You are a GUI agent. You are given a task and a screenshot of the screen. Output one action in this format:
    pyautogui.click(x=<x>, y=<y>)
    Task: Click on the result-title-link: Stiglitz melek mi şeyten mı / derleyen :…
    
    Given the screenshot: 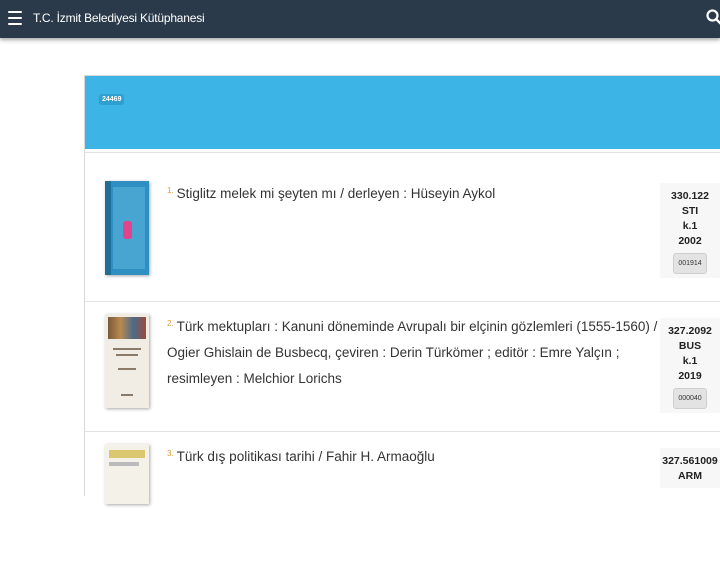 What is the action you would take?
    pyautogui.click(x=336, y=193)
    